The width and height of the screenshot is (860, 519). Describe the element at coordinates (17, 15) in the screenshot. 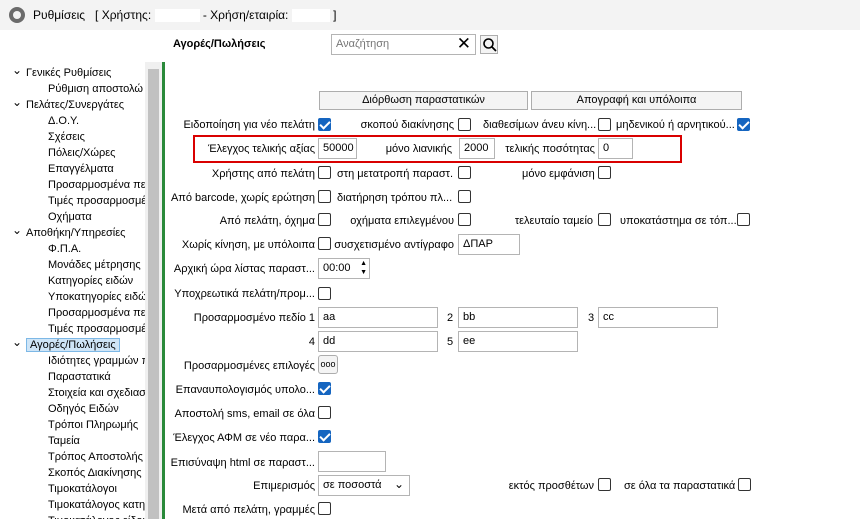

I see `settings-icon` at that location.